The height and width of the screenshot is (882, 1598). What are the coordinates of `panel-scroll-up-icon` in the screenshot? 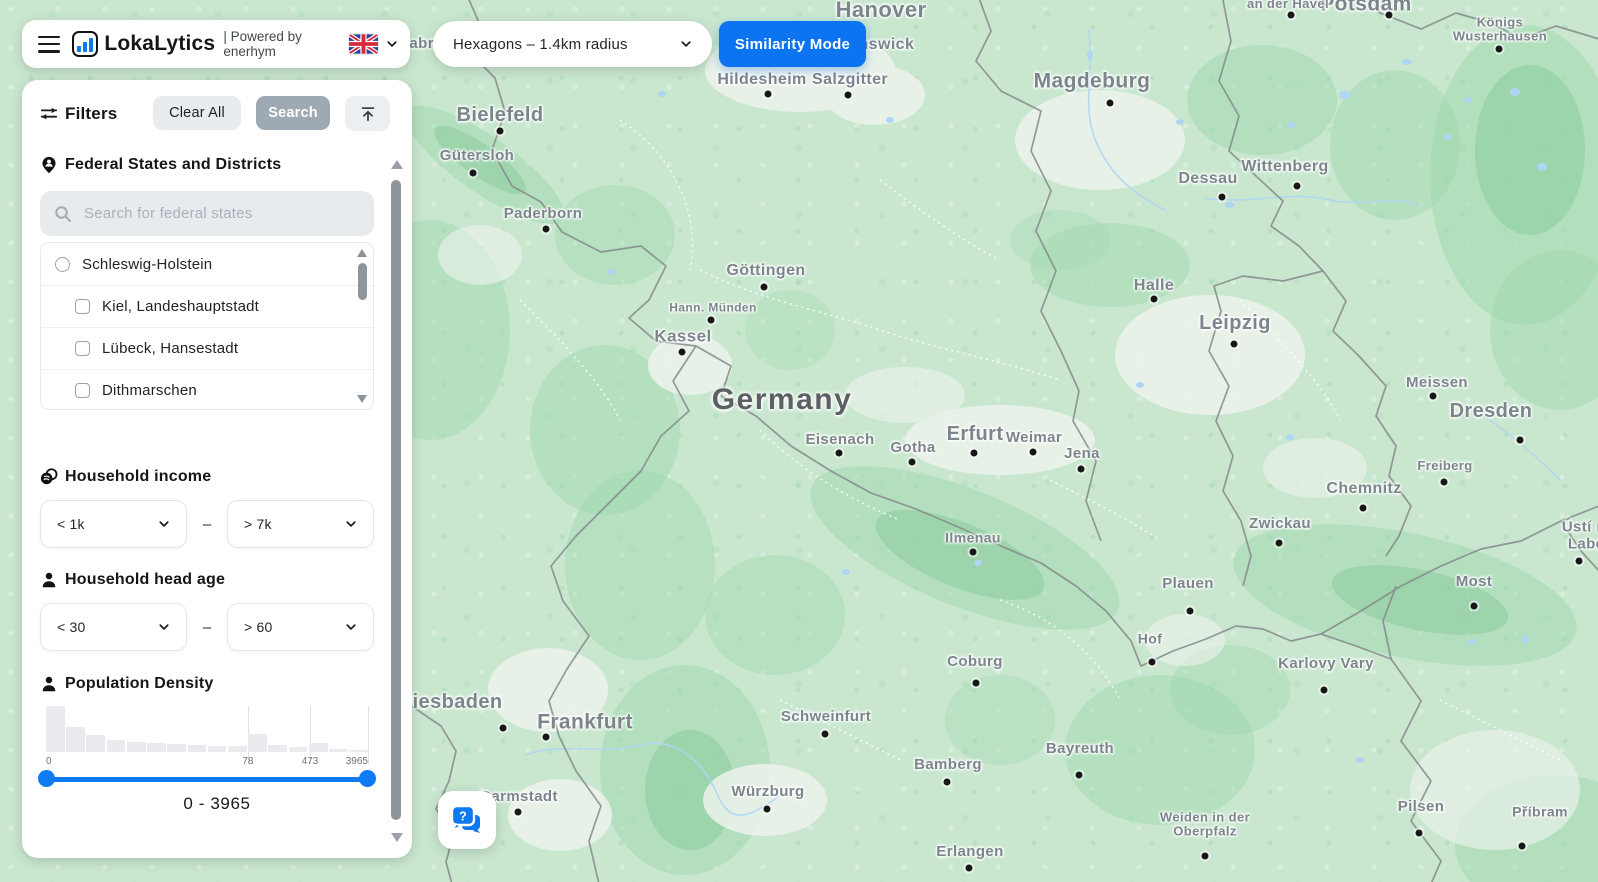 It's located at (397, 164).